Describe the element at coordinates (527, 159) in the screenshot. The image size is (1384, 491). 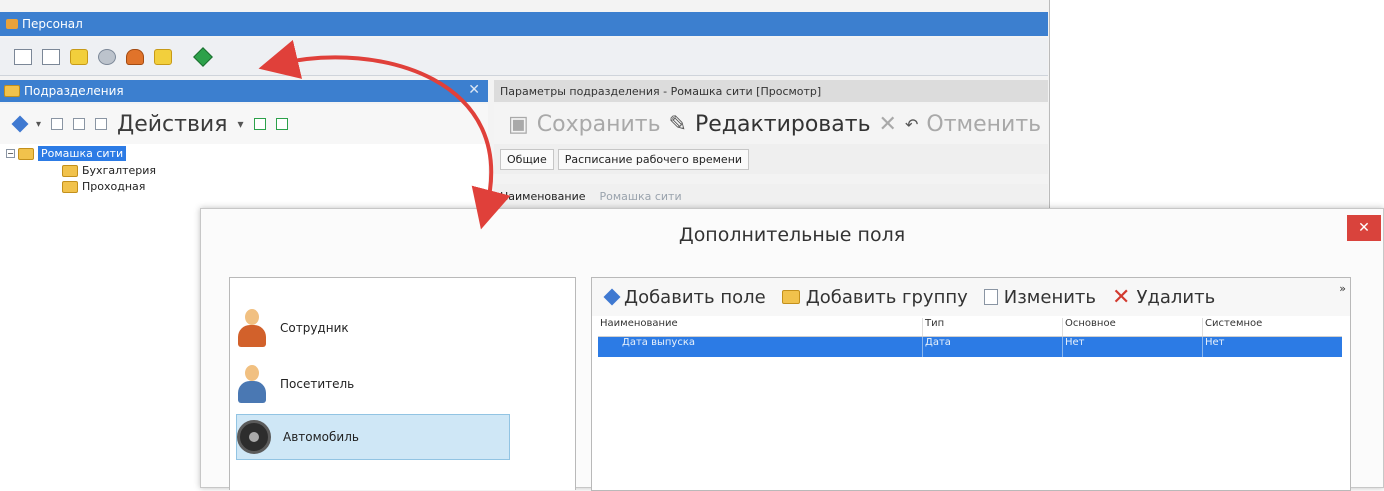
I see `tab-general: Общие` at that location.